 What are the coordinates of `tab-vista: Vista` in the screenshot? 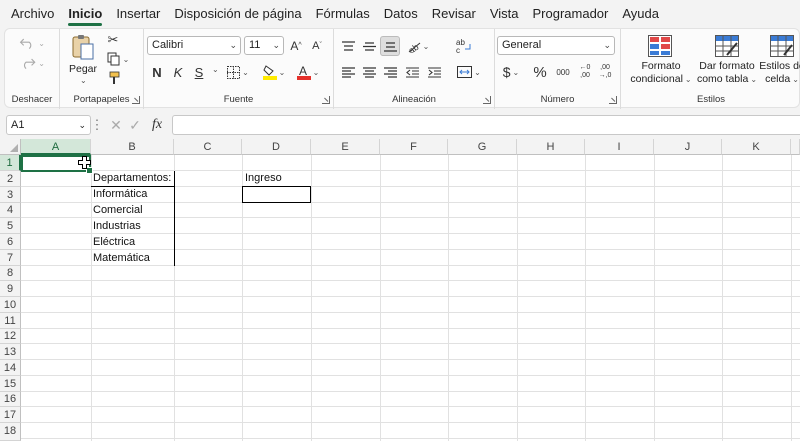 It's located at (504, 14).